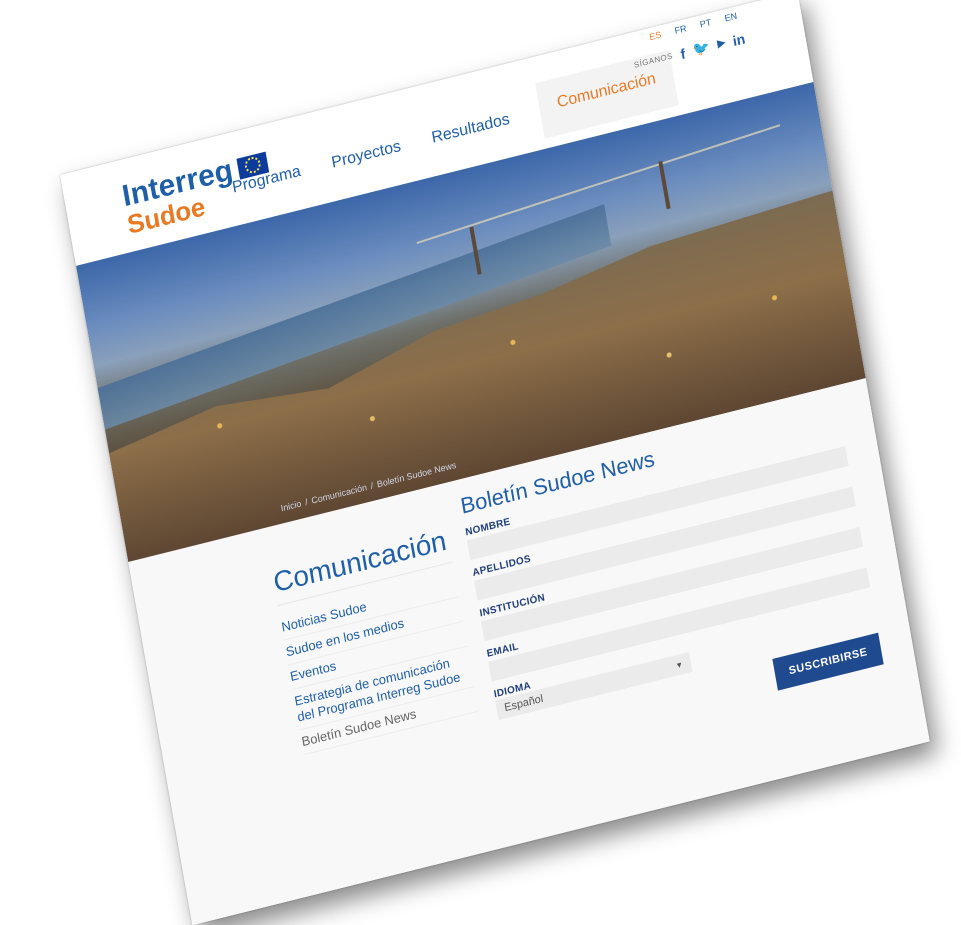  I want to click on youtube-icon: ▶, so click(721, 43).